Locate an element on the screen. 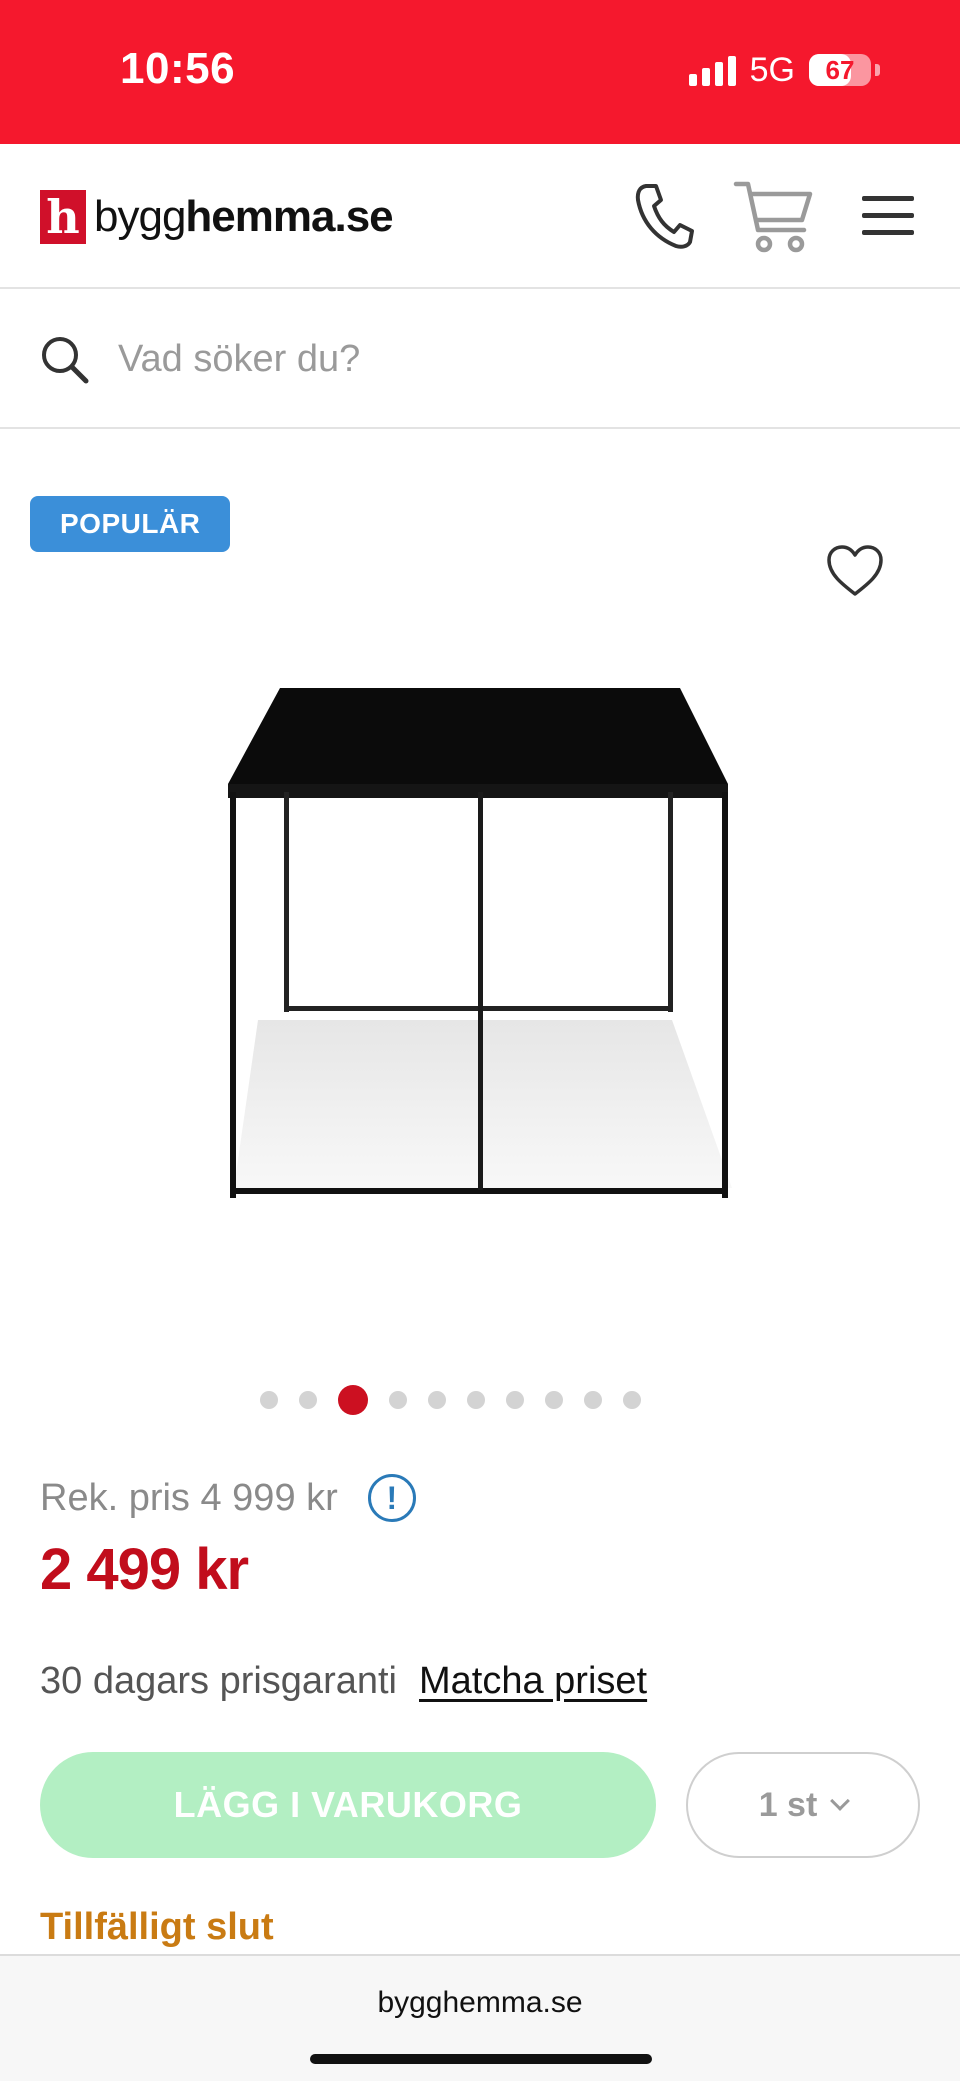  phone-icon is located at coordinates (664, 217).